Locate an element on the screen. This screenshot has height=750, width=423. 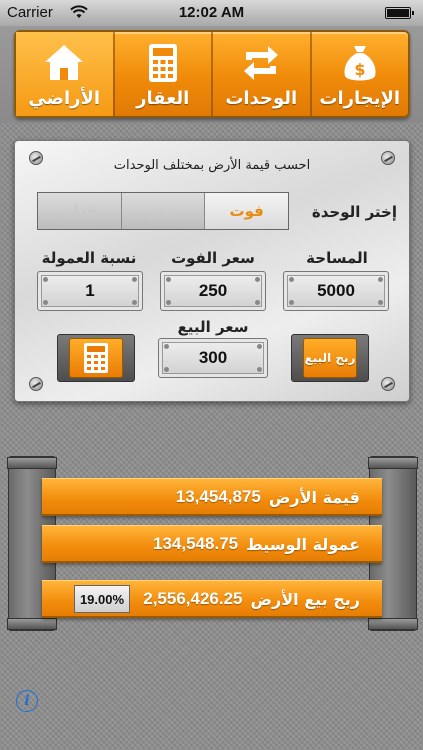
money-bag-icon: $ is located at coordinates (360, 63).